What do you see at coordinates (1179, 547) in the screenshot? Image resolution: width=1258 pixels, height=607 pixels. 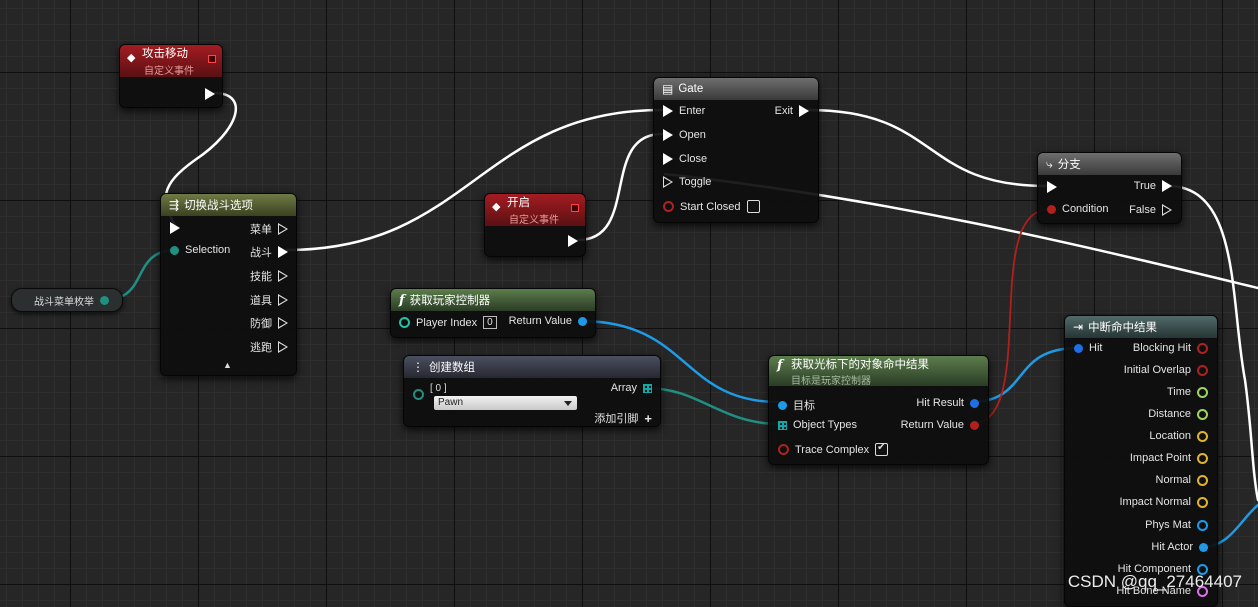 I see `hit-actor-row: Hit Actor` at bounding box center [1179, 547].